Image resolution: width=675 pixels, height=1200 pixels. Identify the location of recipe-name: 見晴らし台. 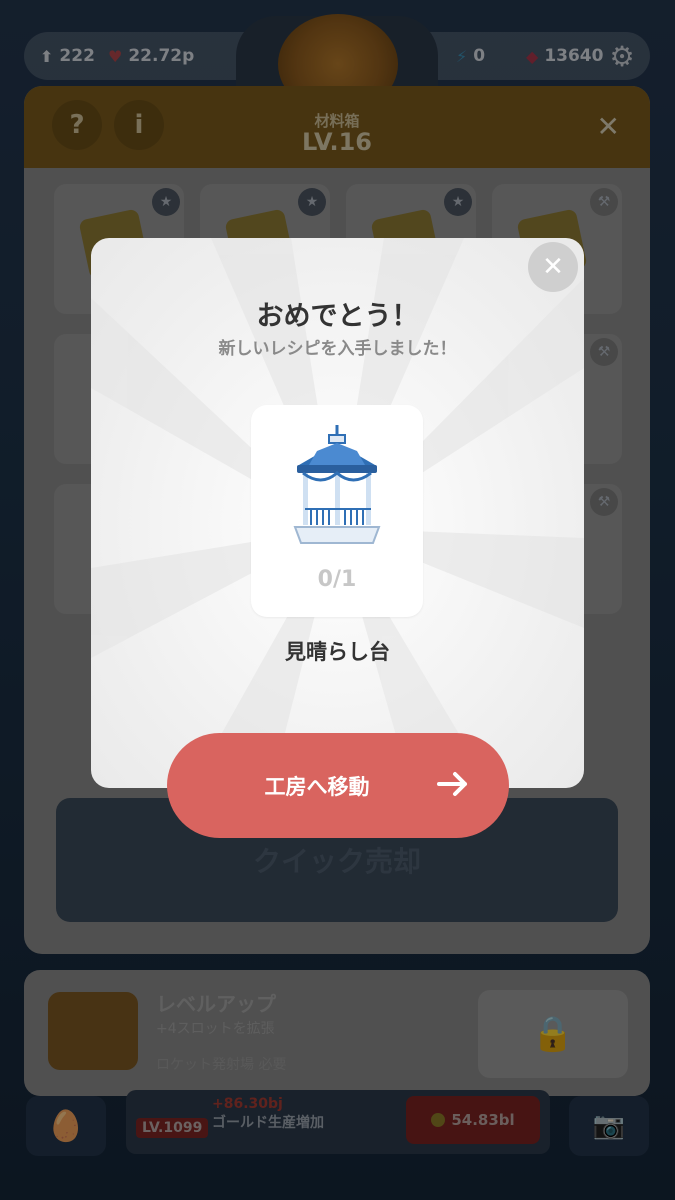
(337, 652).